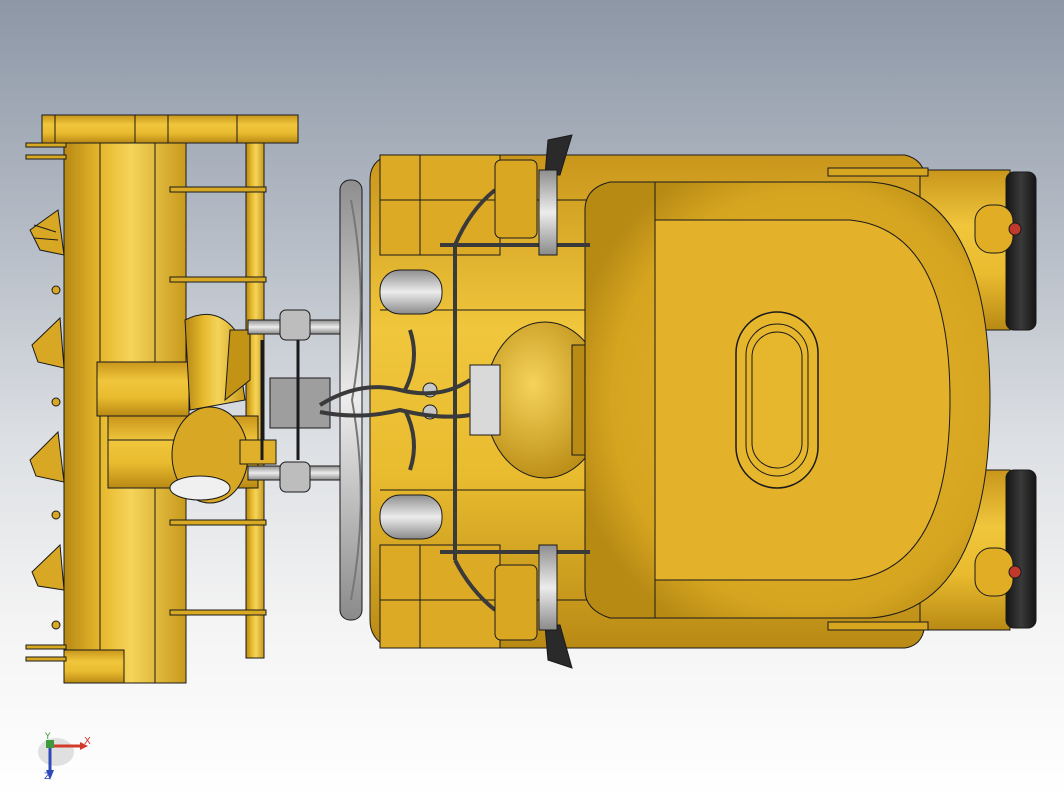 The image size is (1064, 798). Describe the element at coordinates (48, 737) in the screenshot. I see `y-axis-label: Y` at that location.